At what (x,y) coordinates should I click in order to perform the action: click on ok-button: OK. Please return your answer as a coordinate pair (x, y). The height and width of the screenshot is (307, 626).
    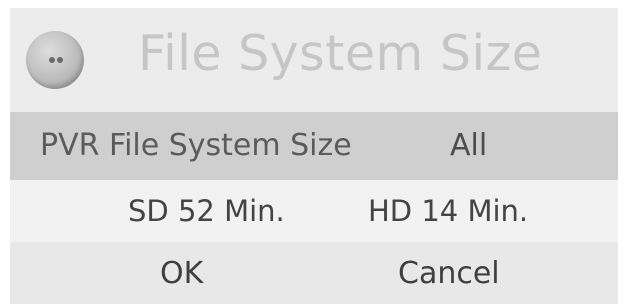
    Looking at the image, I should click on (181, 273).